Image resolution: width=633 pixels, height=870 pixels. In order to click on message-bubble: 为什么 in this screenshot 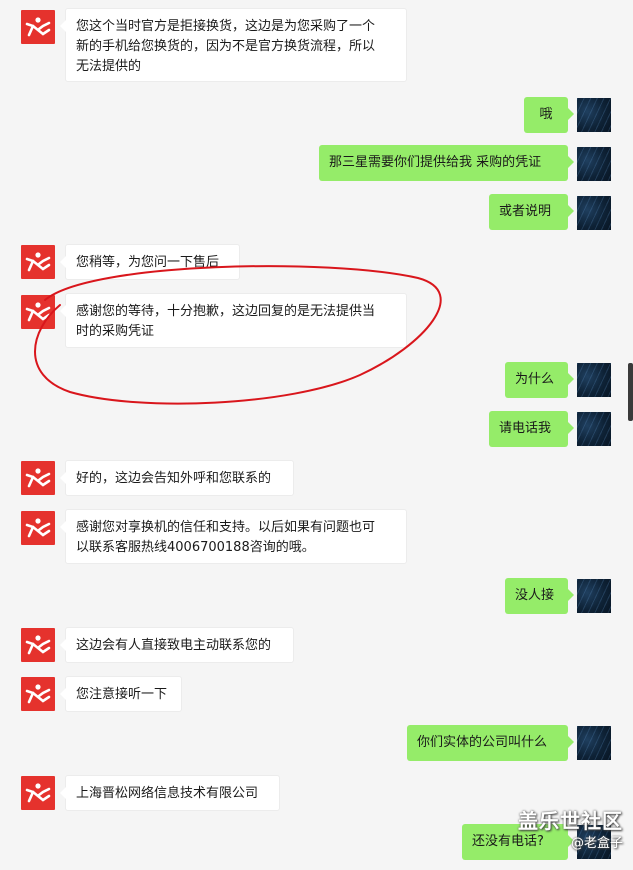, I will do `click(539, 380)`.